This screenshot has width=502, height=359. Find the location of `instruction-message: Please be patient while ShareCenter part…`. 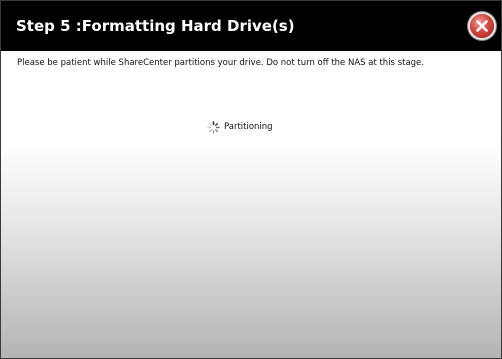

instruction-message: Please be patient while ShareCenter part… is located at coordinates (220, 63).